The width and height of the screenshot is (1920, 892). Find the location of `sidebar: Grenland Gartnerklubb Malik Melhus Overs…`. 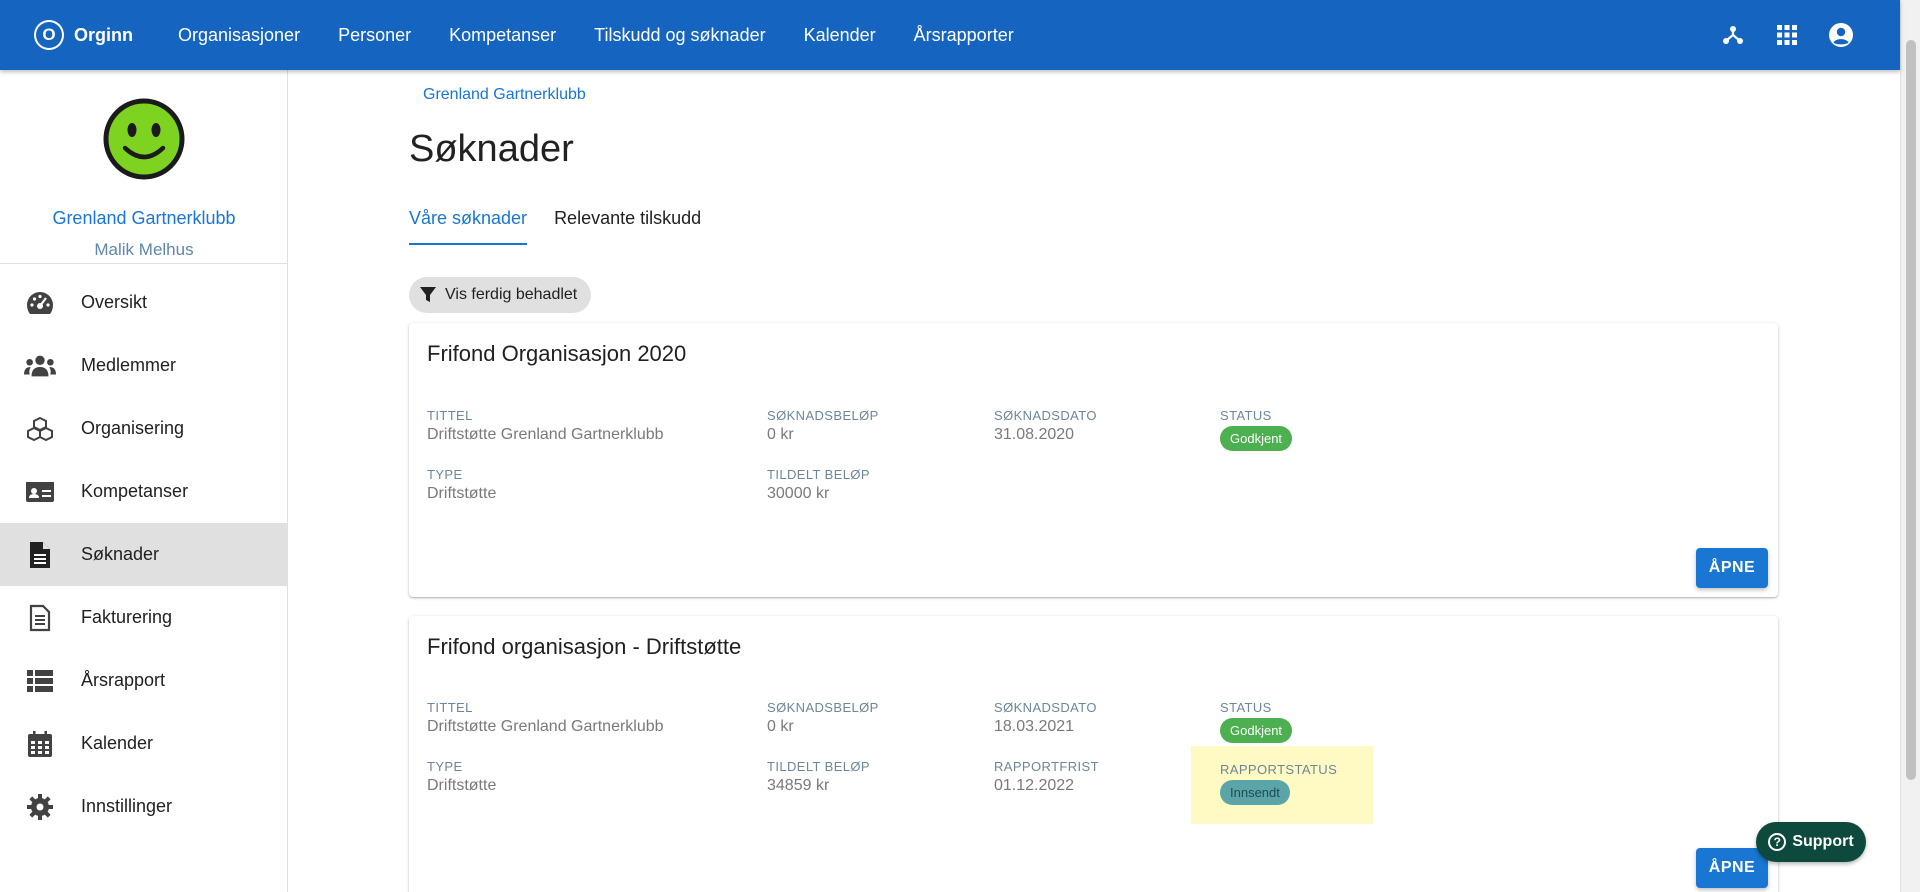

sidebar: Grenland Gartnerklubb Malik Melhus Overs… is located at coordinates (144, 481).